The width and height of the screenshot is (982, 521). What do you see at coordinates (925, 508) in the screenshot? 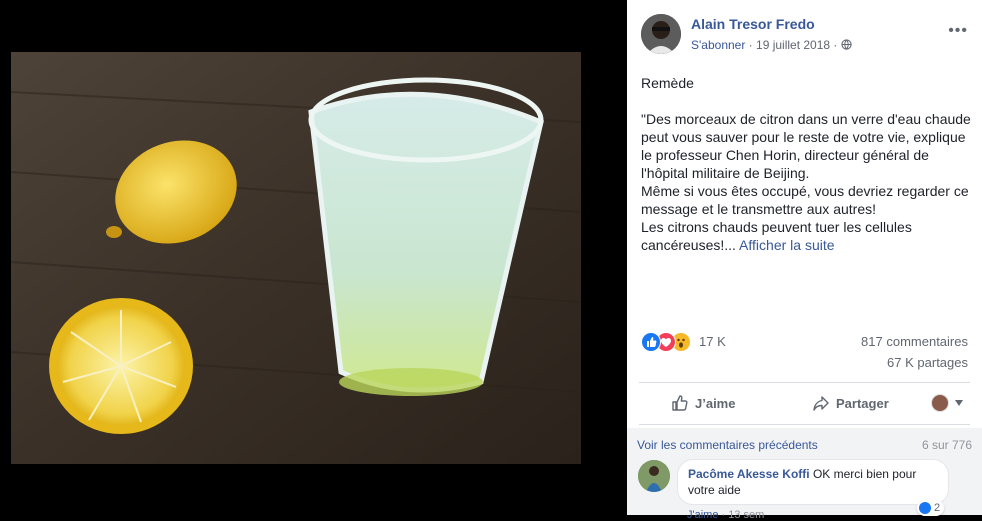
I see `comment-like-icon` at bounding box center [925, 508].